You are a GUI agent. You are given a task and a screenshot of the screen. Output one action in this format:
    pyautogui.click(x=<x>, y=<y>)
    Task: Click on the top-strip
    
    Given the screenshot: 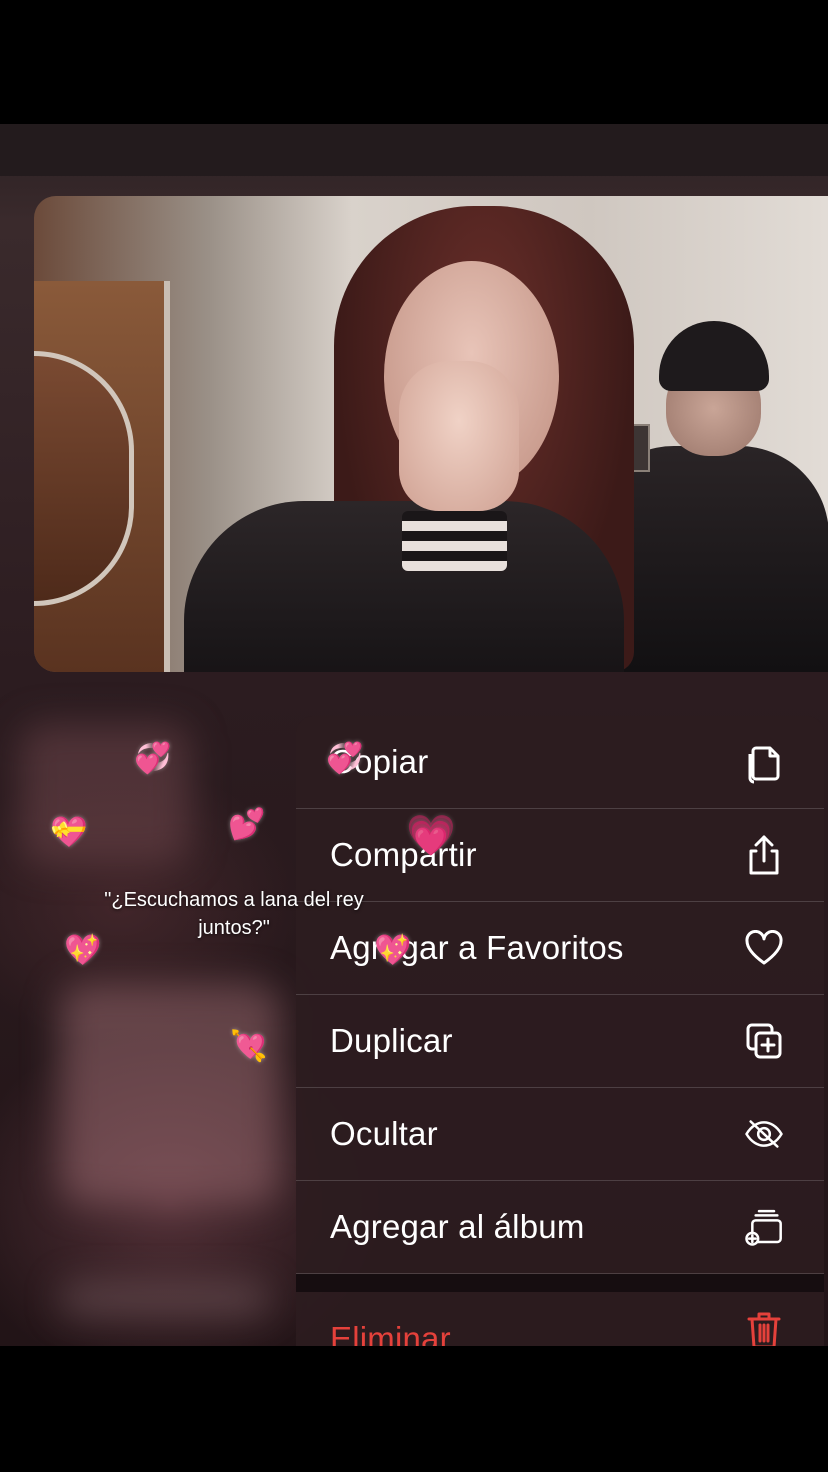 What is the action you would take?
    pyautogui.click(x=414, y=150)
    